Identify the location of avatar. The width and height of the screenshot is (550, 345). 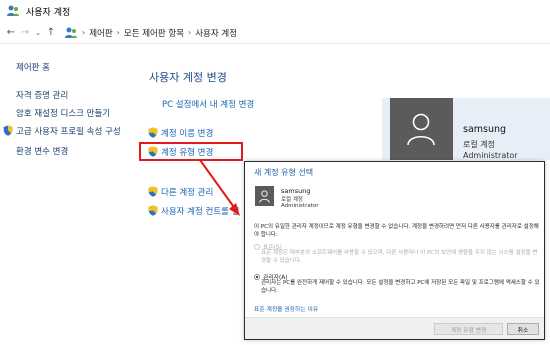
(421, 129).